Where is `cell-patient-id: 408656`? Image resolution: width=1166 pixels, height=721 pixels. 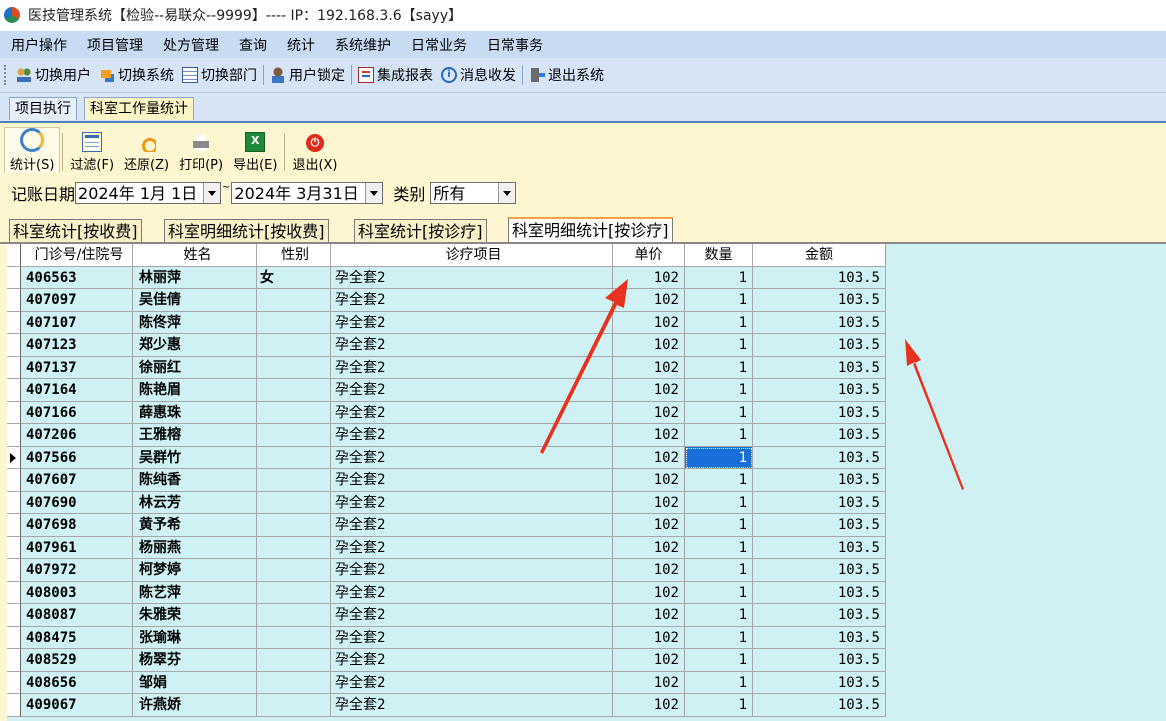 cell-patient-id: 408656 is located at coordinates (77, 682).